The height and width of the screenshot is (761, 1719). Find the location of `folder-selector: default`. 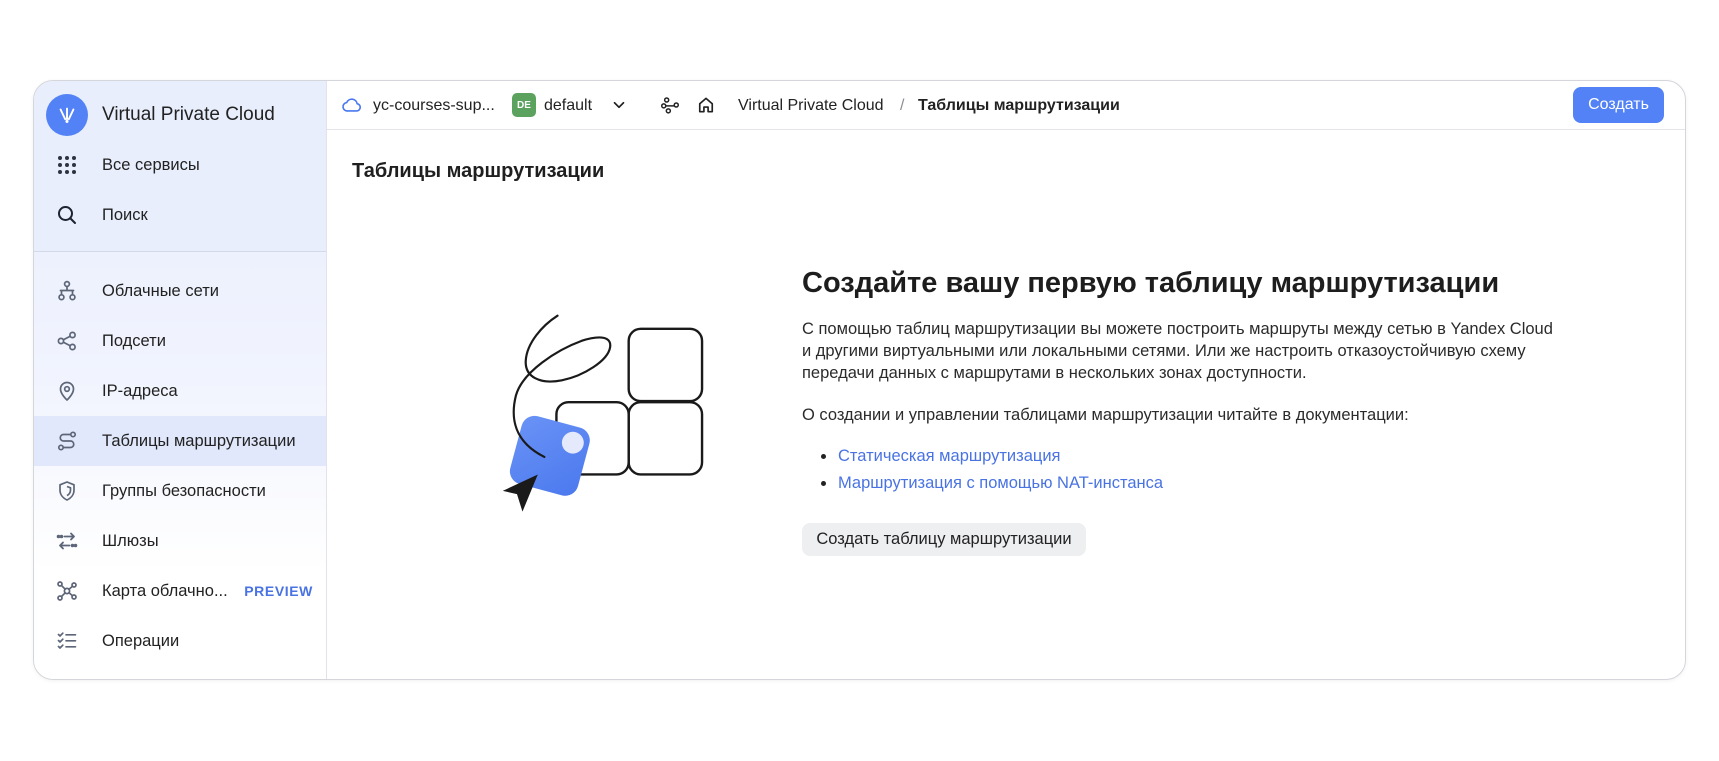

folder-selector: default is located at coordinates (568, 105).